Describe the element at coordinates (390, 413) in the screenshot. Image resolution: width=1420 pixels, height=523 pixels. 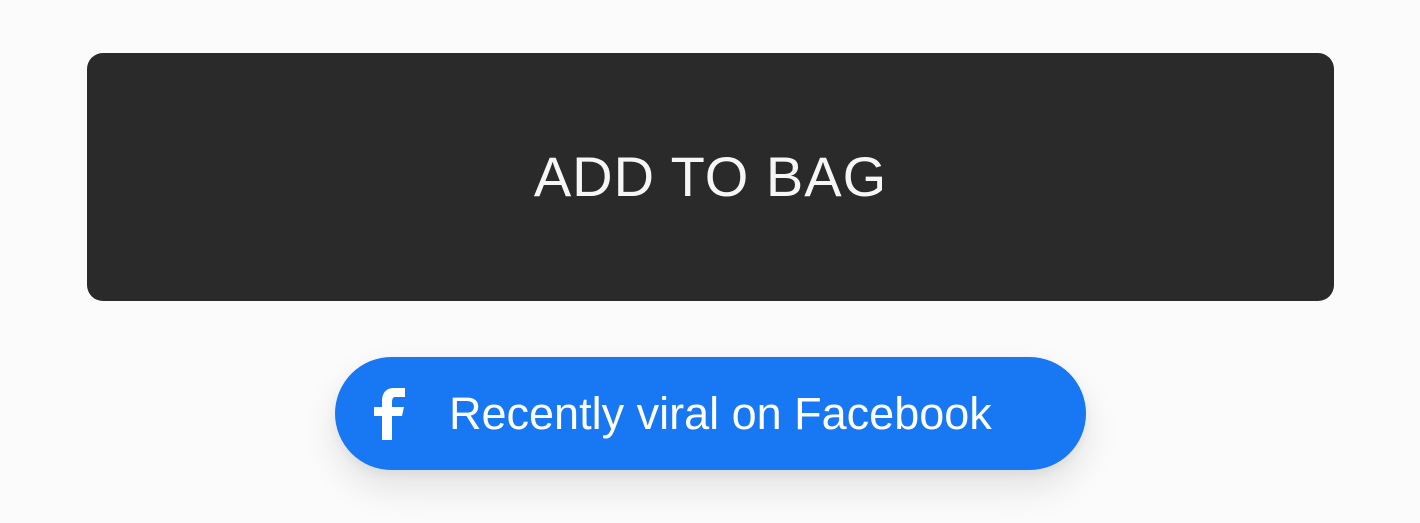
I see `facebook-icon` at that location.